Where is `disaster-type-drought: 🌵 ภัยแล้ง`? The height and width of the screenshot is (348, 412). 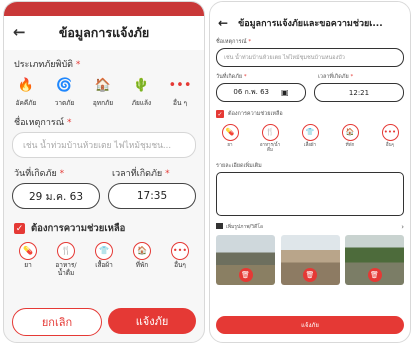 disaster-type-drought: 🌵 ภัยแล้ง is located at coordinates (142, 91).